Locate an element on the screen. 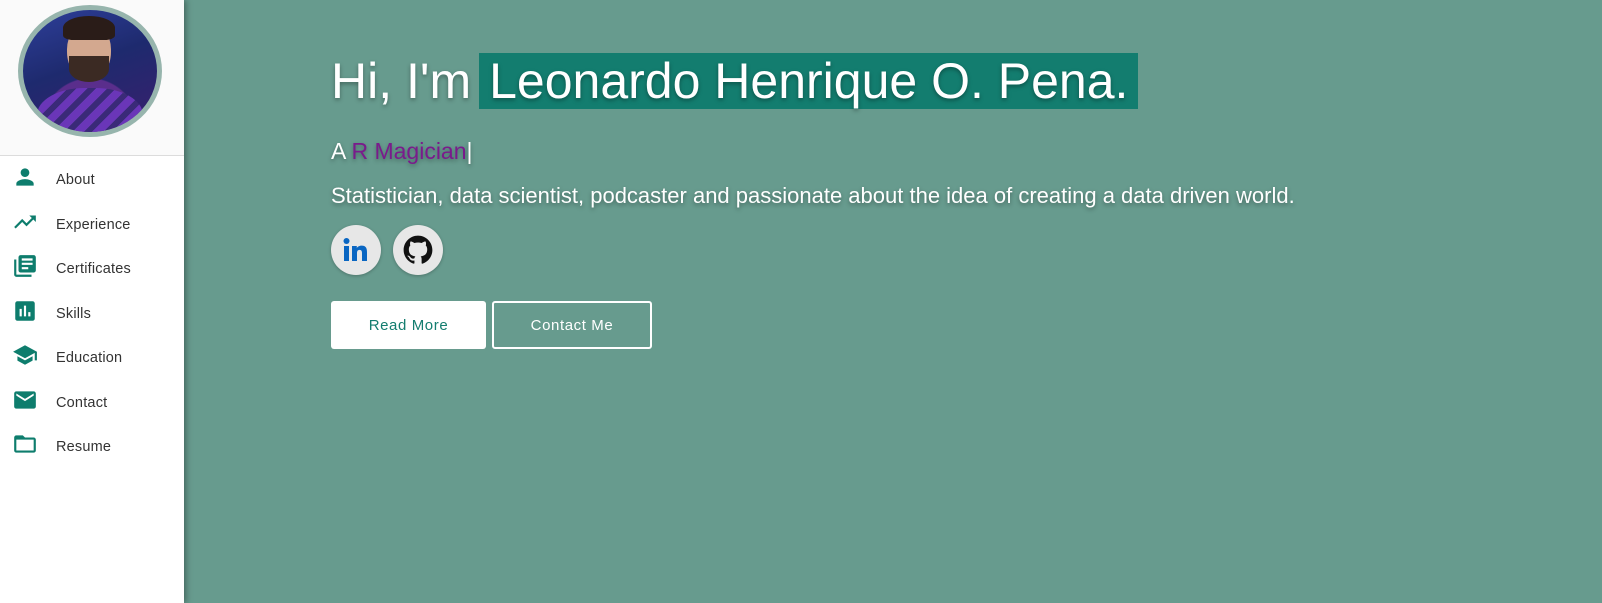 This screenshot has height=603, width=1602. tagline-prefix: A is located at coordinates (338, 151).